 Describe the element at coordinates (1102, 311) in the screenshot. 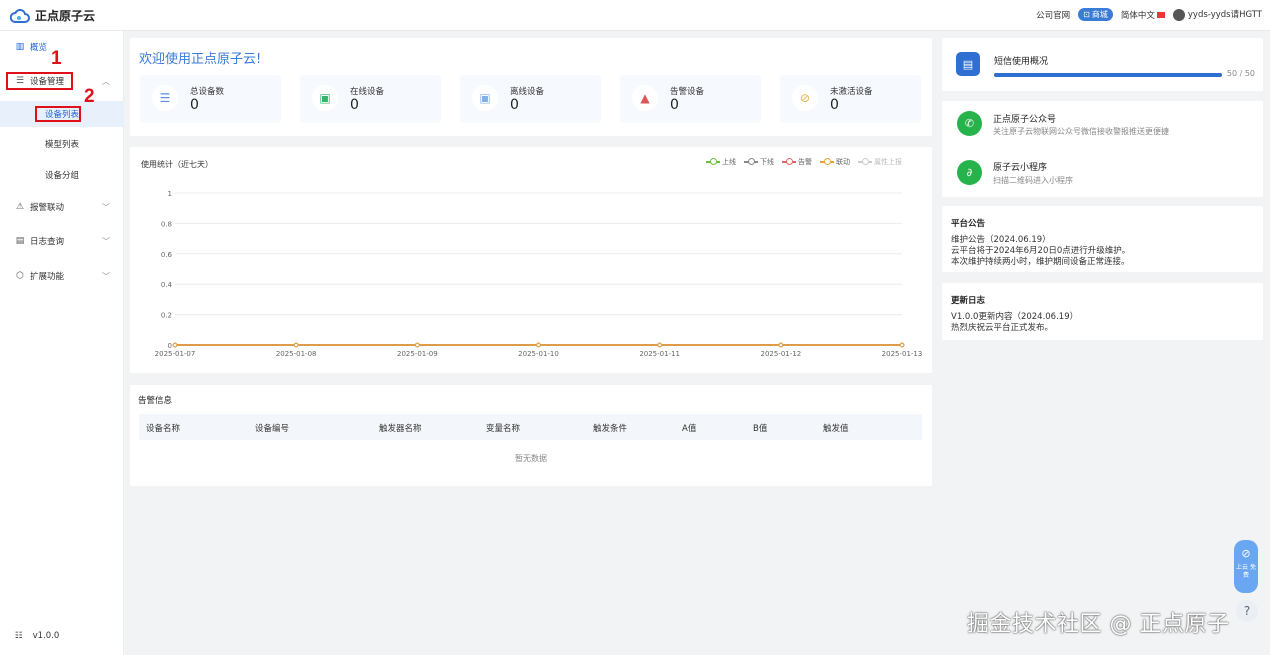

I see `changelog-card: 更新日志 V1.0.0更新内容（2024.06.19） 热烈庆祝云平台正式发布。` at that location.